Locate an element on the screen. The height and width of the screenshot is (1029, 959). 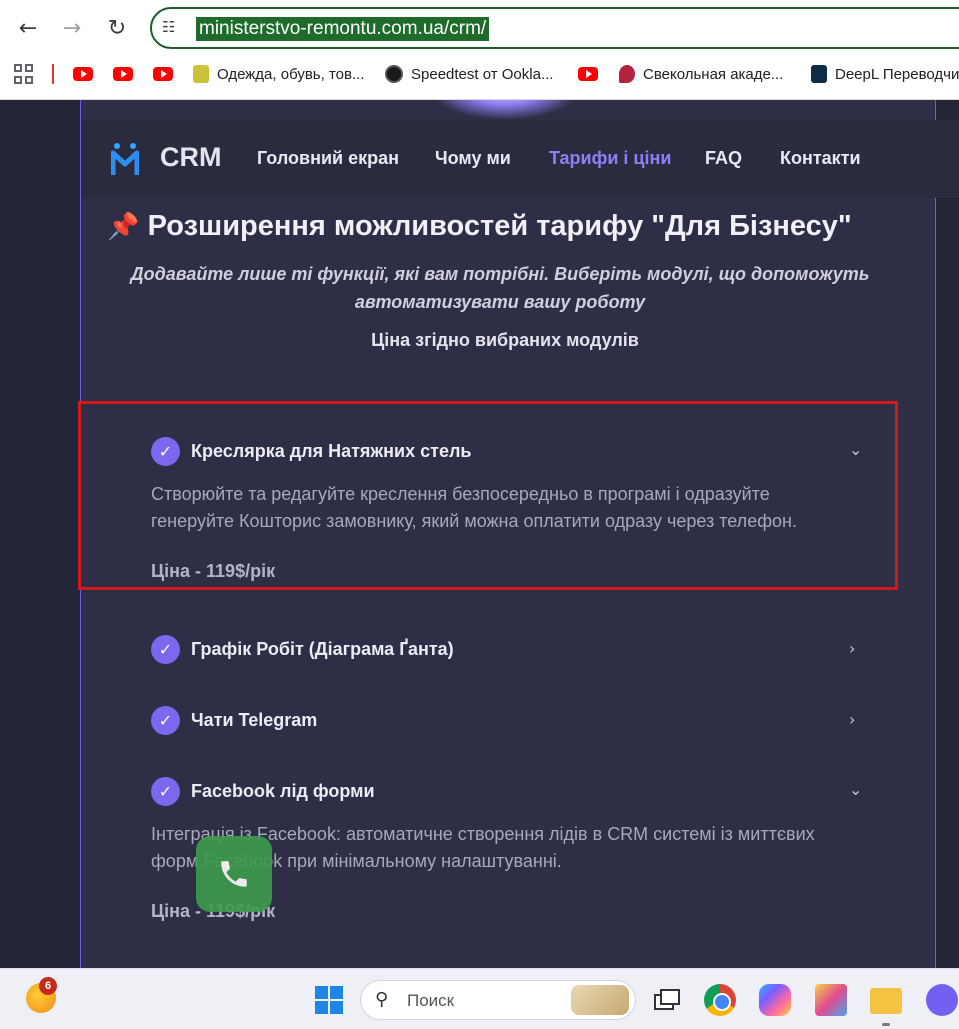
module-header-telegram: ✓ Чати Telegram › is located at coordinates (511, 721).